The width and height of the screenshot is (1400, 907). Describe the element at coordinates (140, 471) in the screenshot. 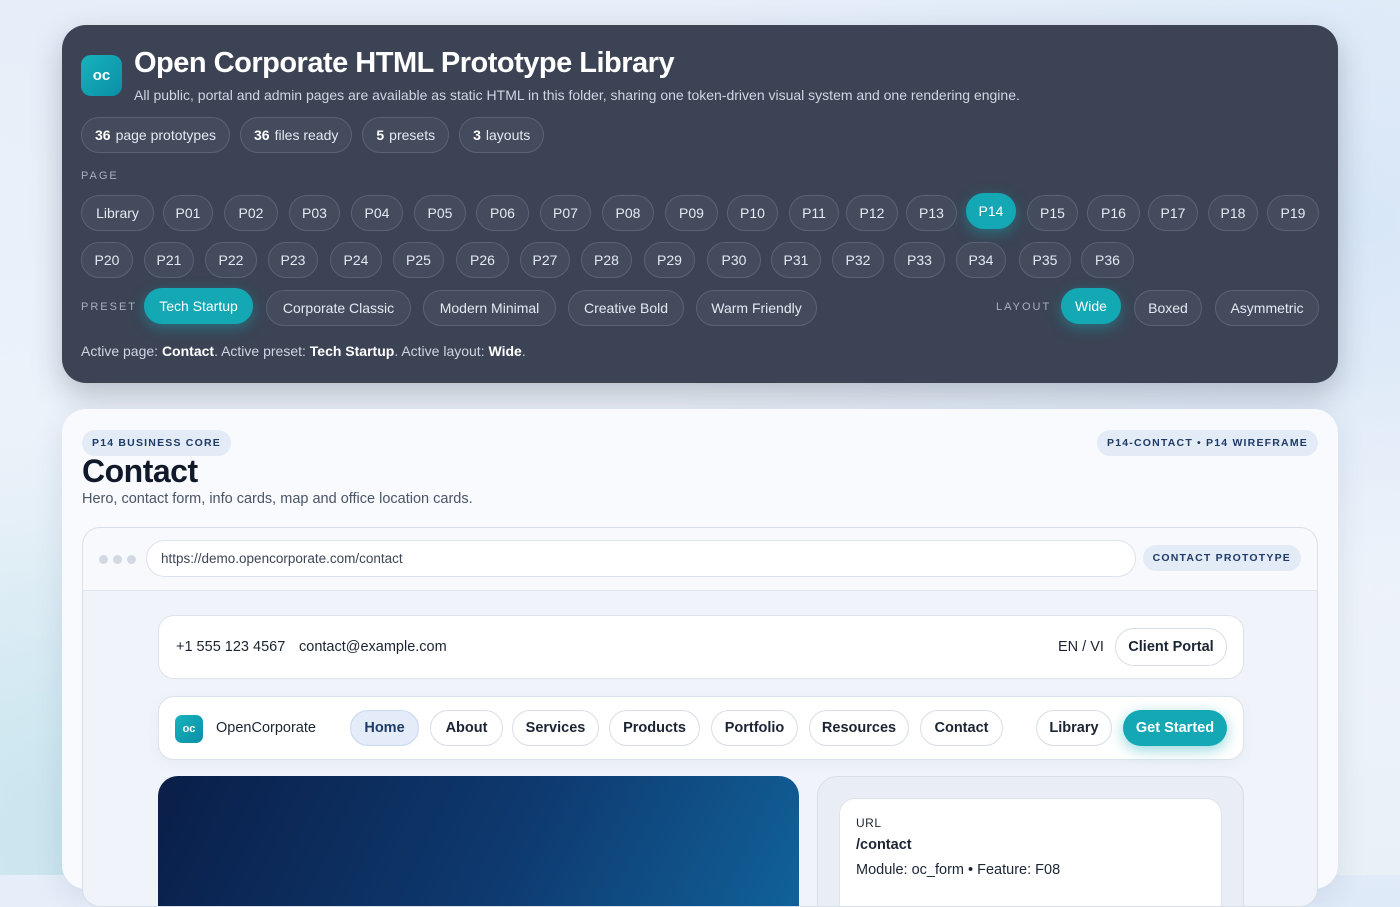

I see `page-title: Contact` at that location.